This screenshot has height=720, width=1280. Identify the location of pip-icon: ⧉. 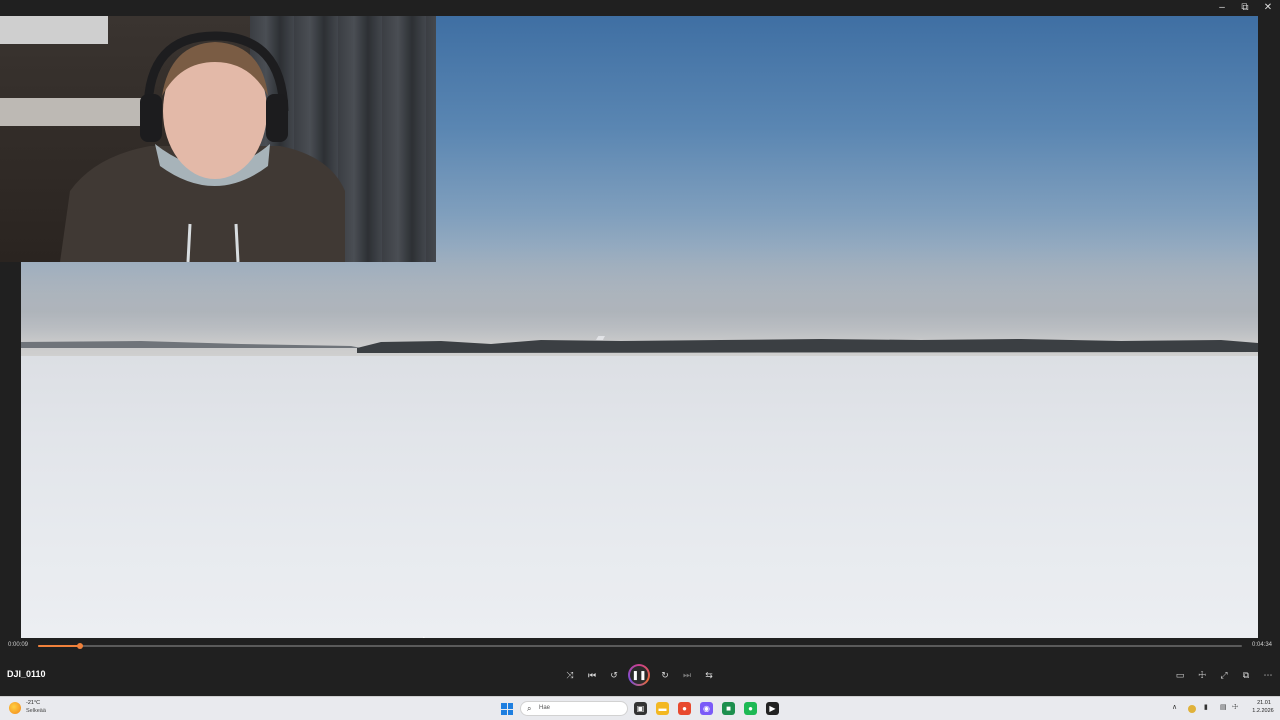
(1246, 675).